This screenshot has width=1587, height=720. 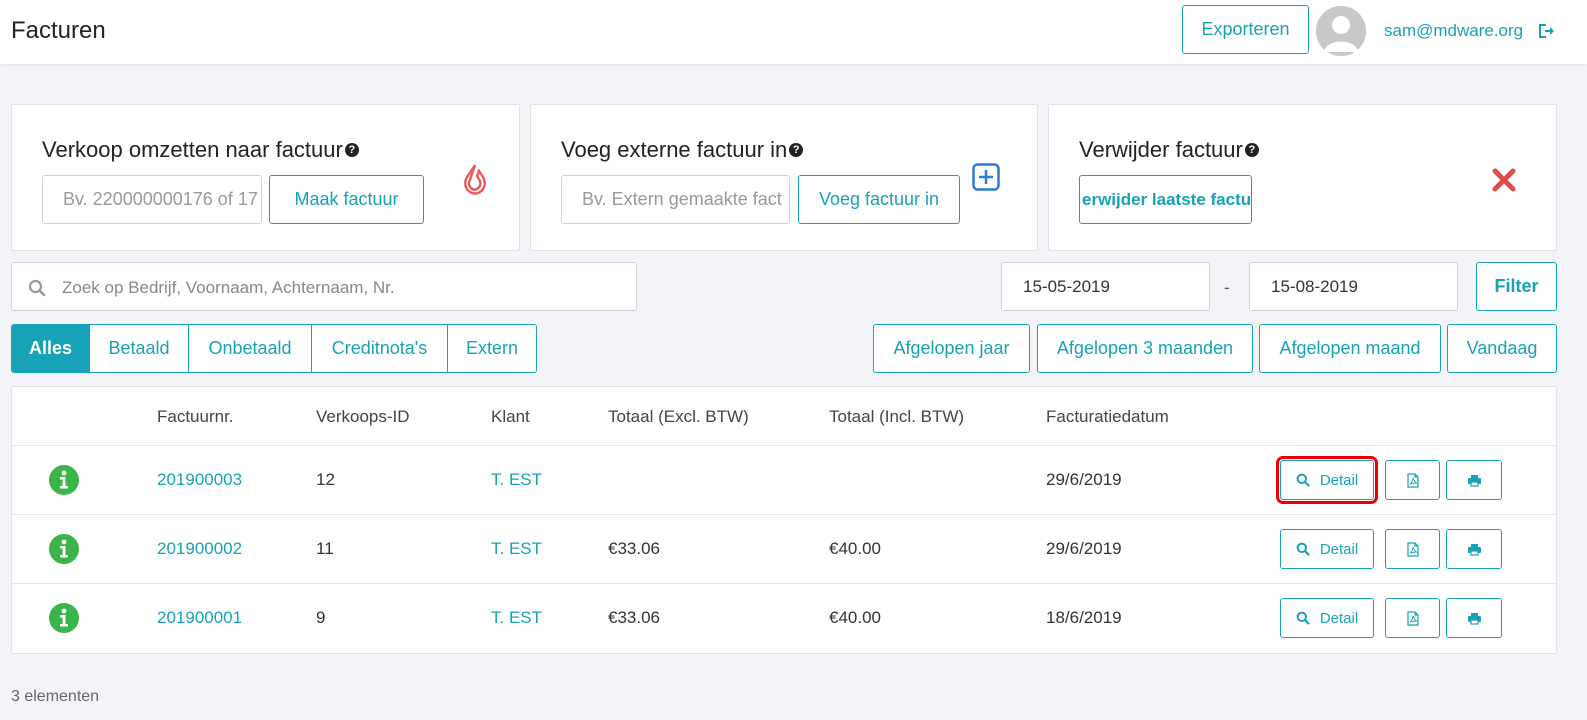 What do you see at coordinates (1084, 617) in the screenshot?
I see `invoice-date-cell: 18/6/2019` at bounding box center [1084, 617].